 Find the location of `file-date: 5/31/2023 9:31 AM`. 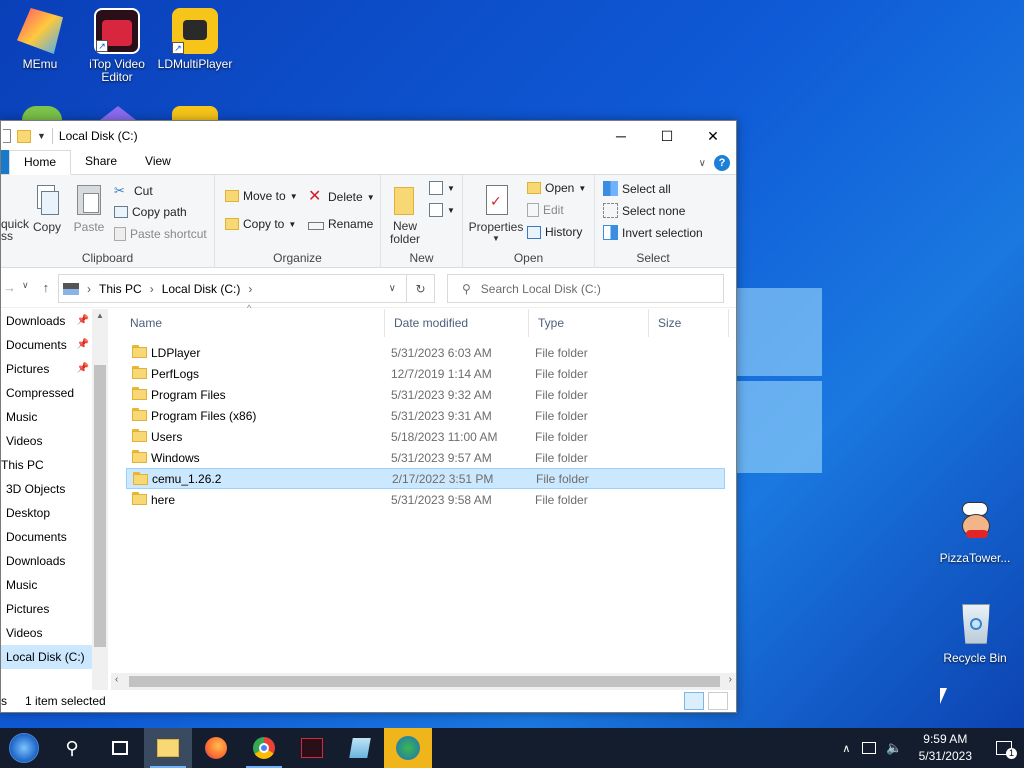

file-date: 5/31/2023 9:31 AM is located at coordinates (441, 415).